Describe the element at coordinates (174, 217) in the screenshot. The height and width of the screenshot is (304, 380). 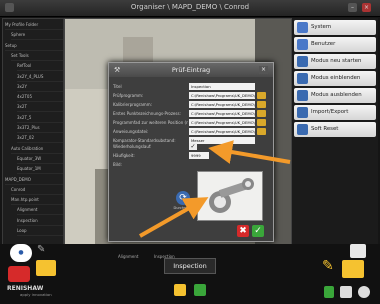
I see `arrow-to-image` at that location.